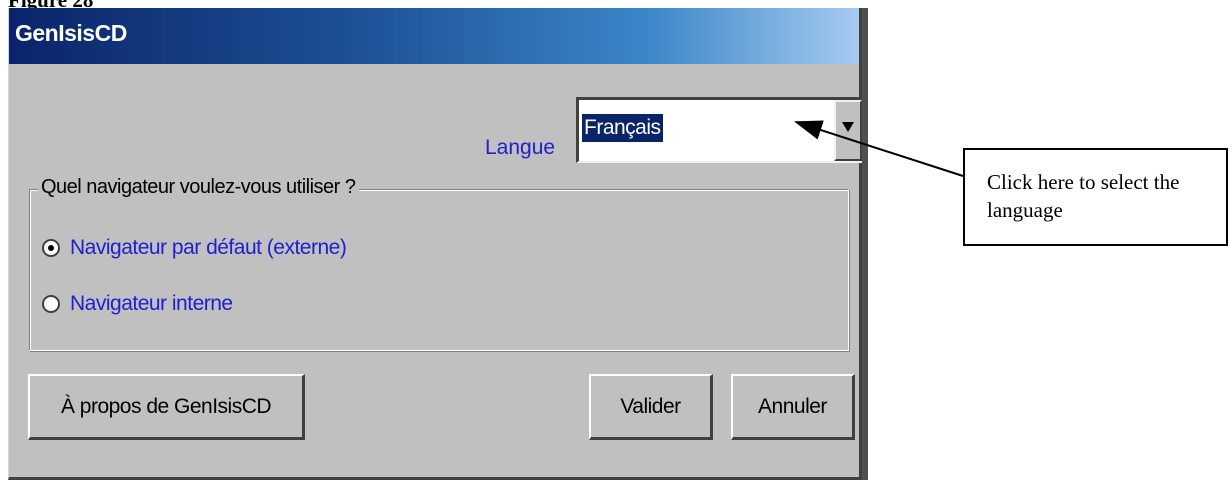 This screenshot has width=1232, height=485. I want to click on callout-arrow, so click(879, 148).